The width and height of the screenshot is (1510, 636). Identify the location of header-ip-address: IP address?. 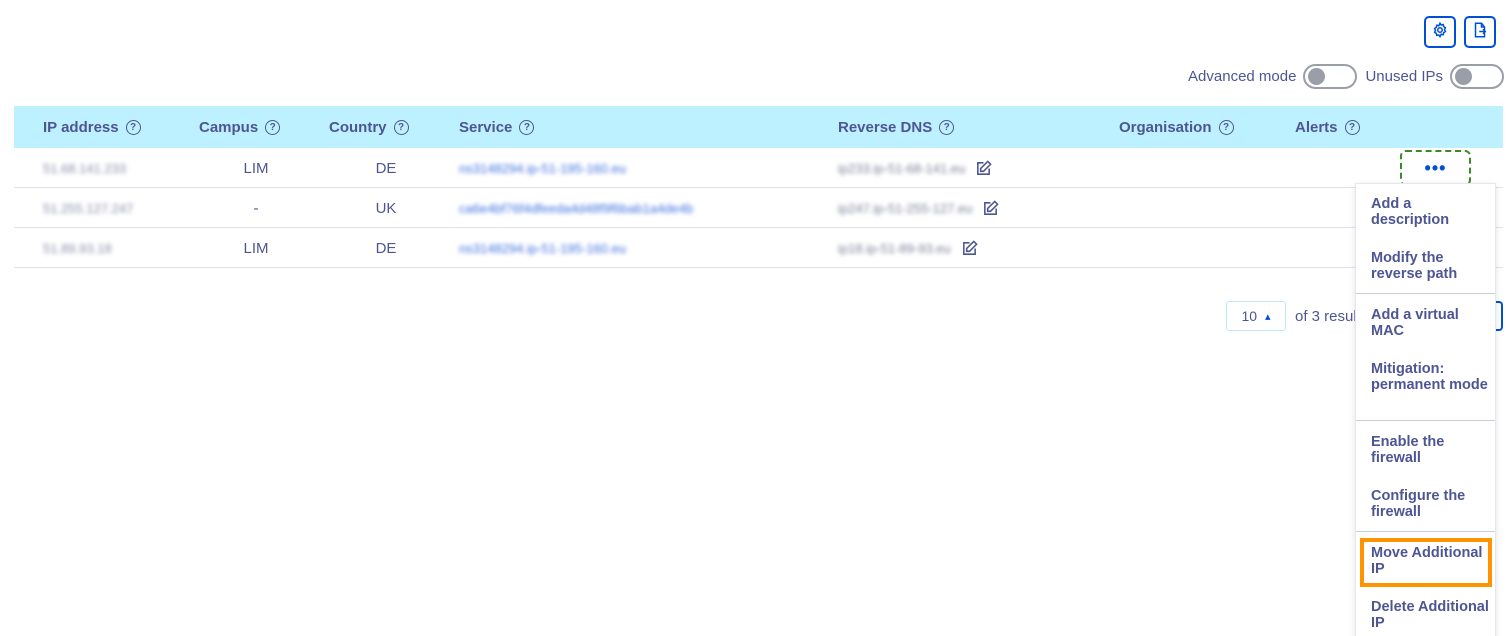
(92, 127).